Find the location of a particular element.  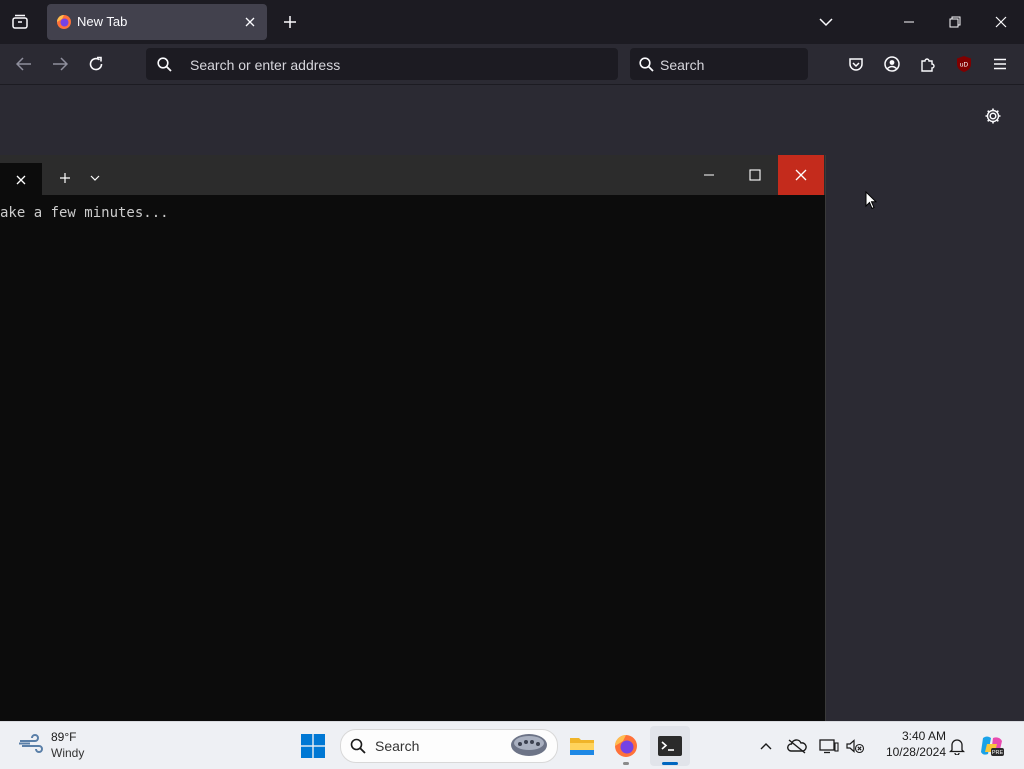

extensions-puzzle-icon is located at coordinates (928, 64).